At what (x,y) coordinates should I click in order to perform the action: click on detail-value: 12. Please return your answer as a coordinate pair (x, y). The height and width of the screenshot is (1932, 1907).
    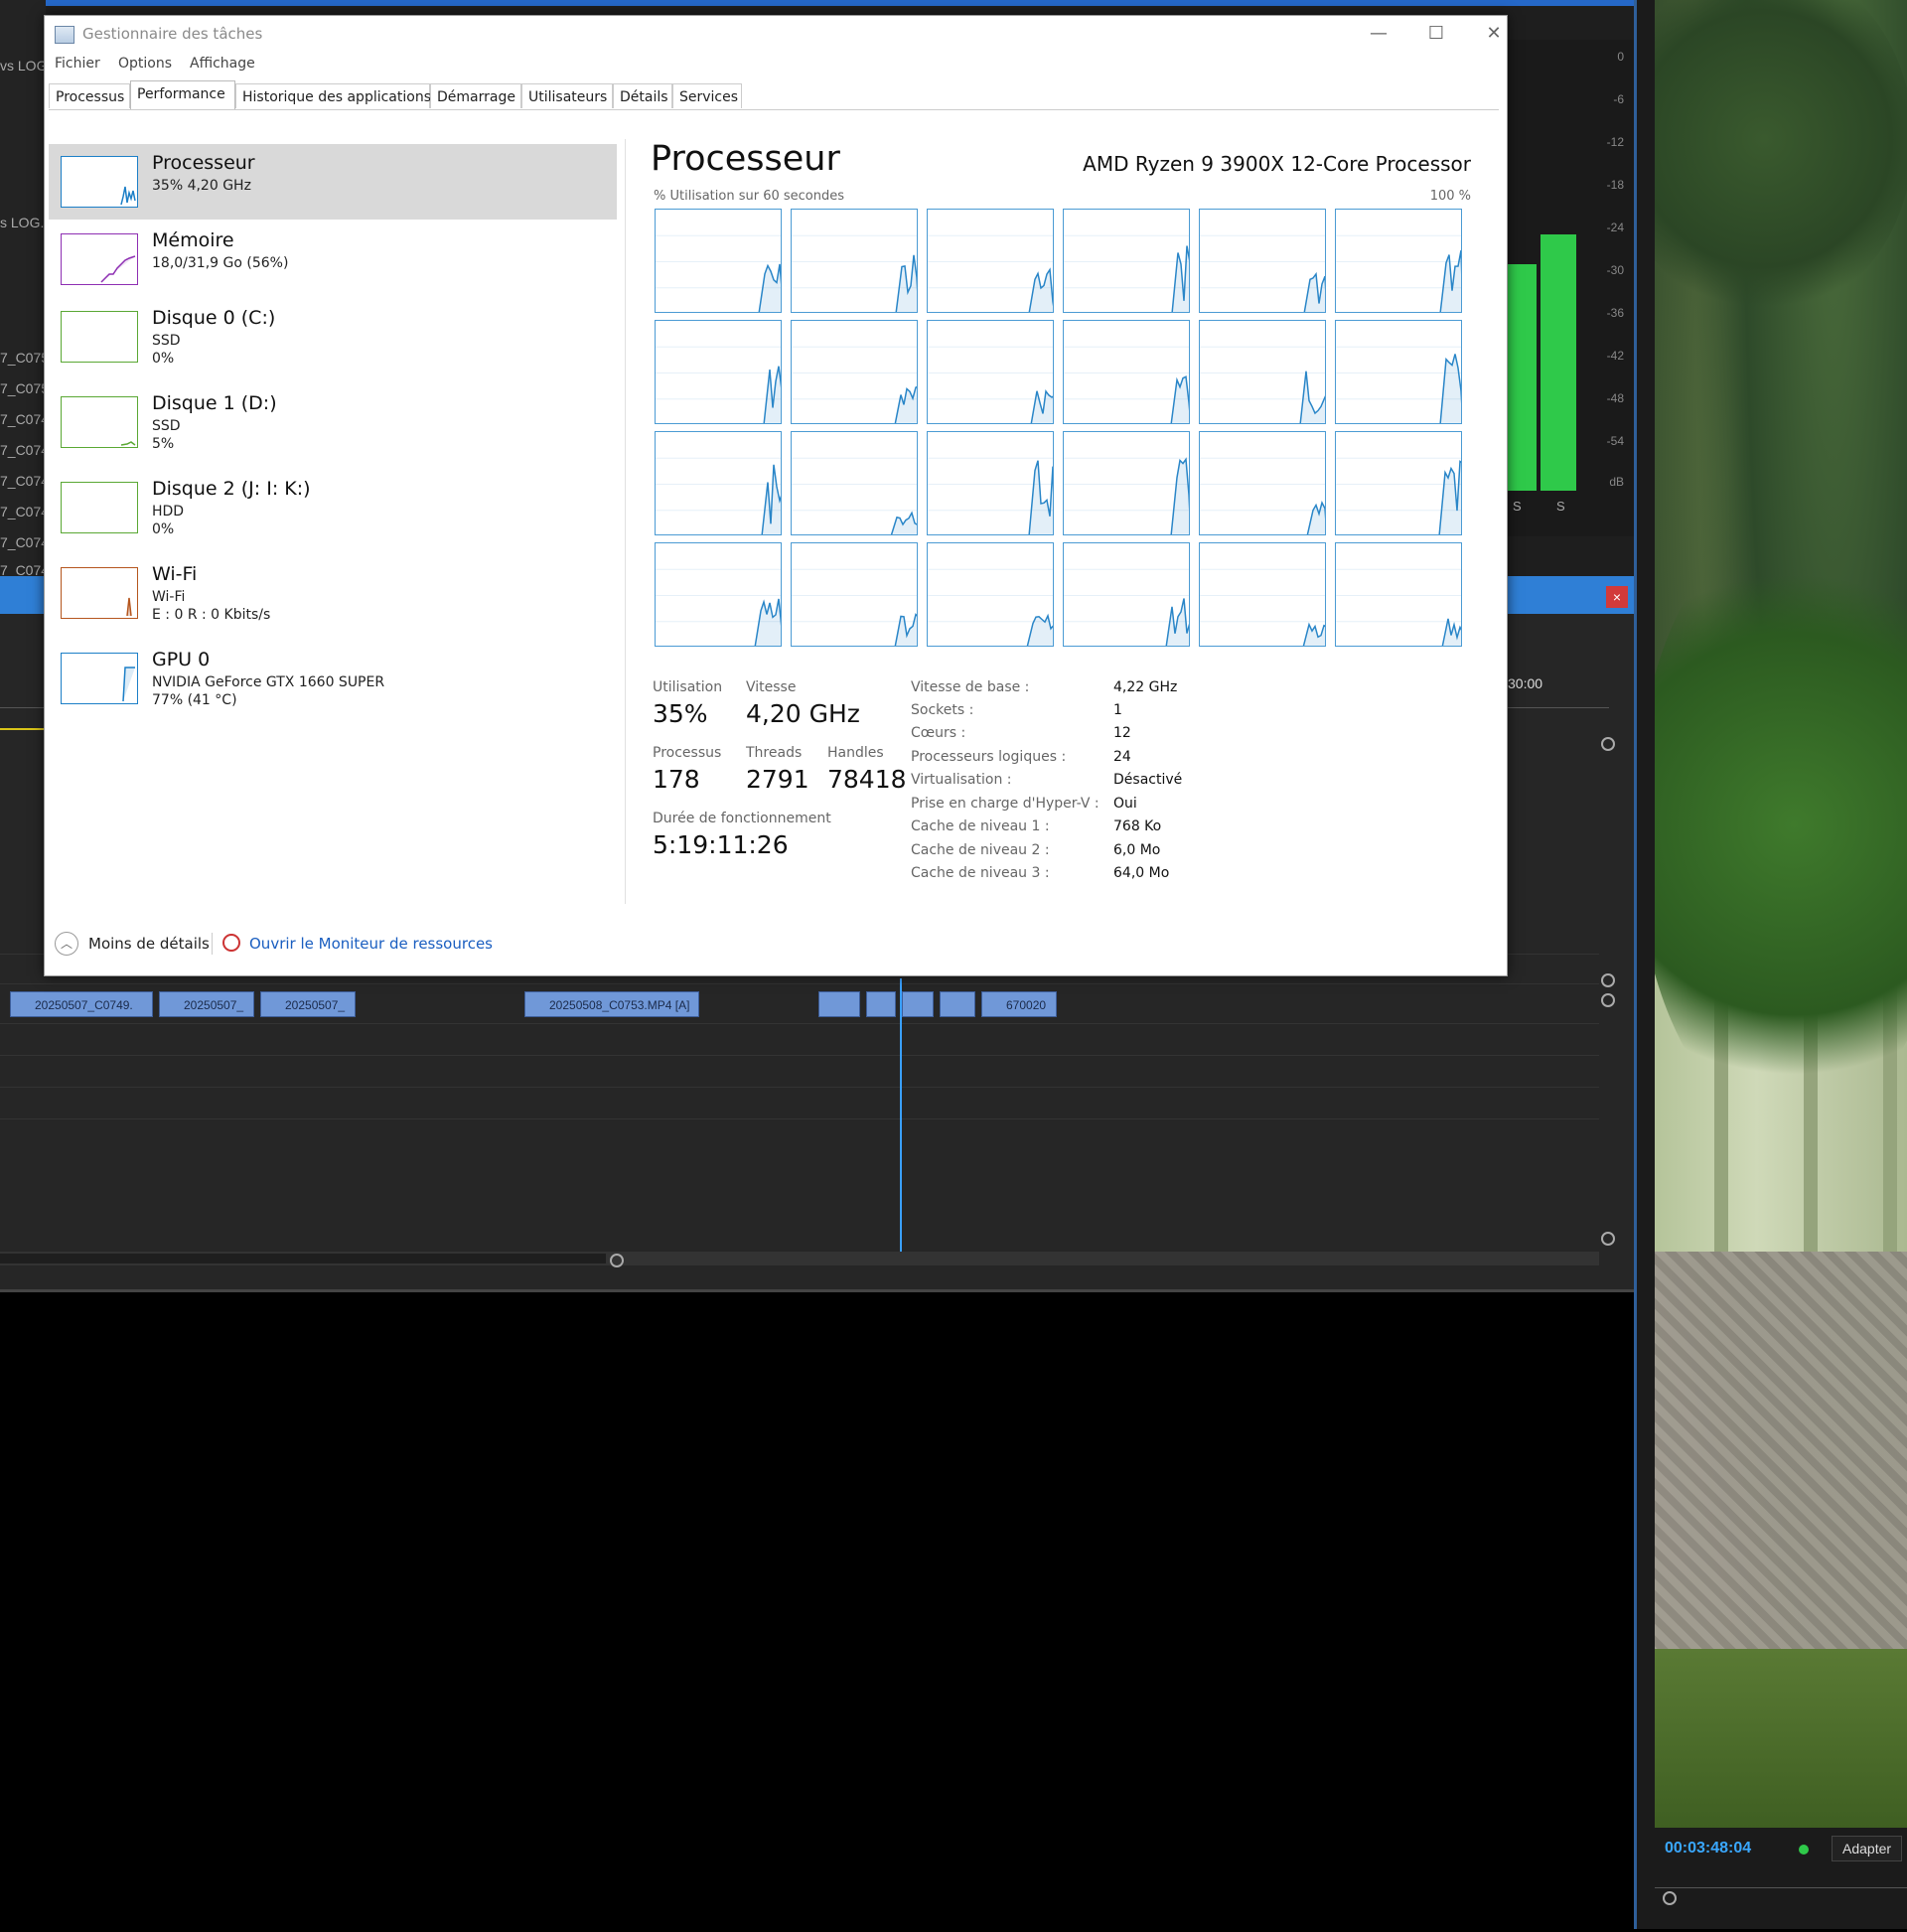
    Looking at the image, I should click on (1122, 733).